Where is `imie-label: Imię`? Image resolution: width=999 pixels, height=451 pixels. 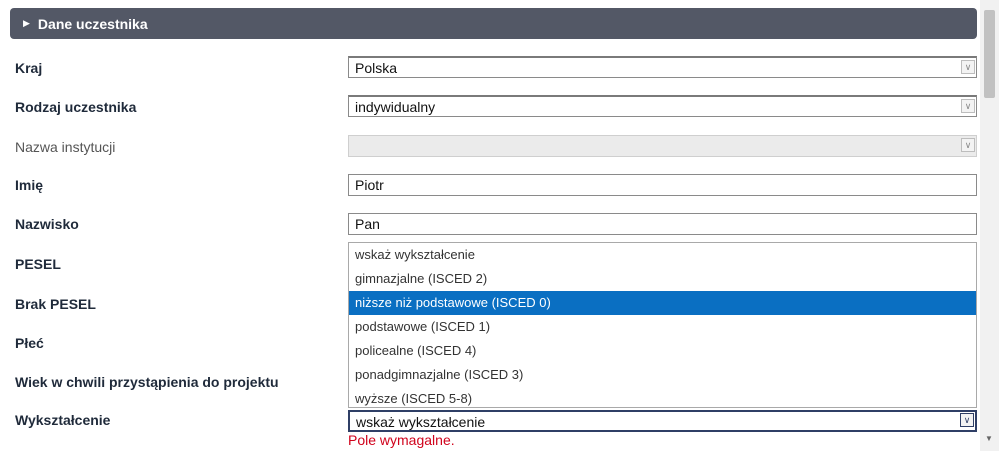 imie-label: Imię is located at coordinates (29, 185).